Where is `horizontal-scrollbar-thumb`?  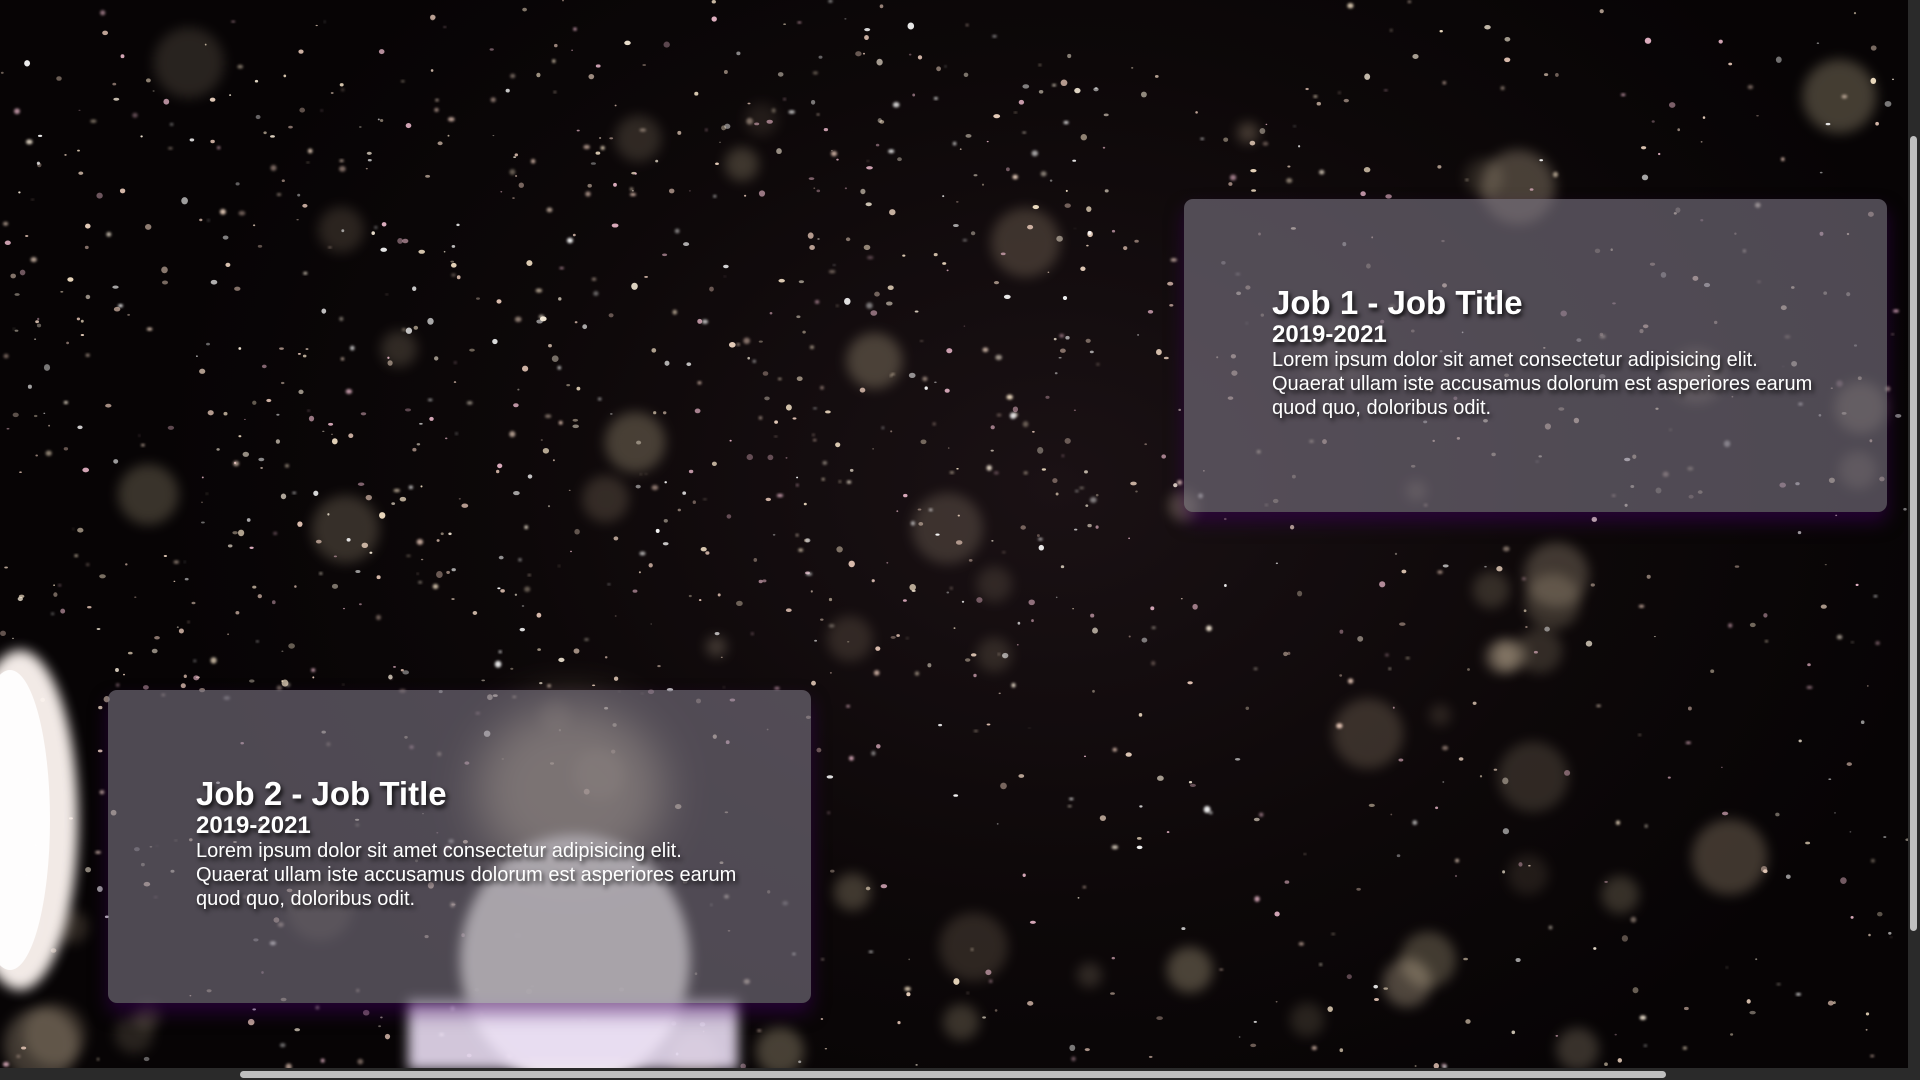 horizontal-scrollbar-thumb is located at coordinates (953, 1074).